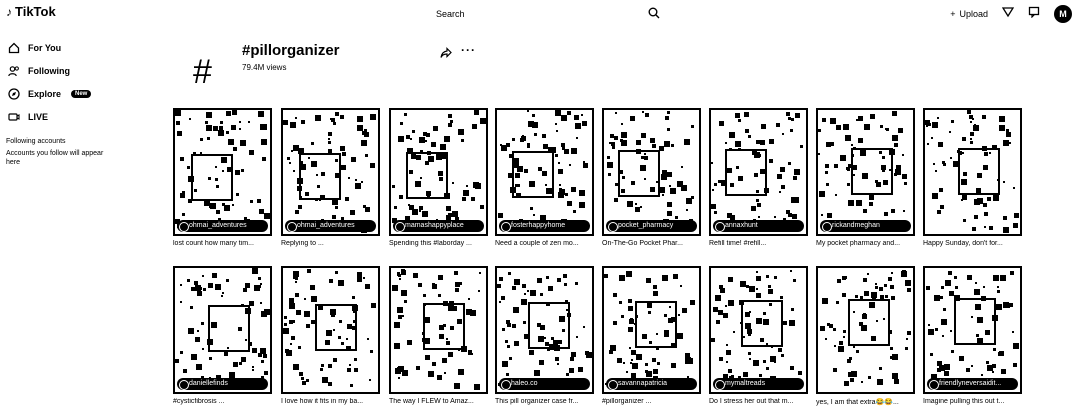 The height and width of the screenshot is (420, 1080). What do you see at coordinates (49, 70) in the screenshot?
I see `sidebar-item-label: Following` at bounding box center [49, 70].